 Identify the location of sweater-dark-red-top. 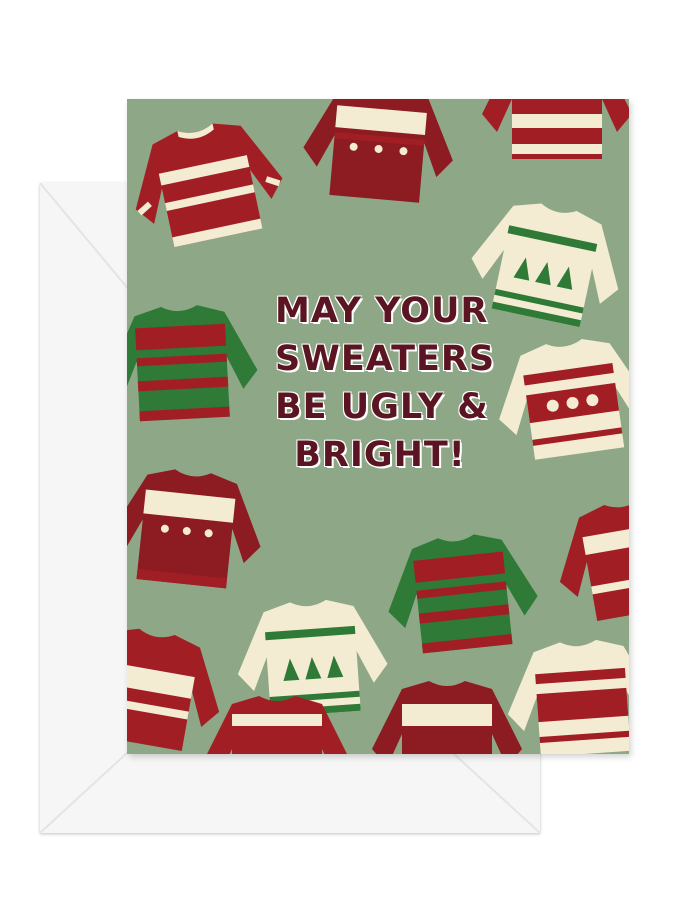
(379, 152).